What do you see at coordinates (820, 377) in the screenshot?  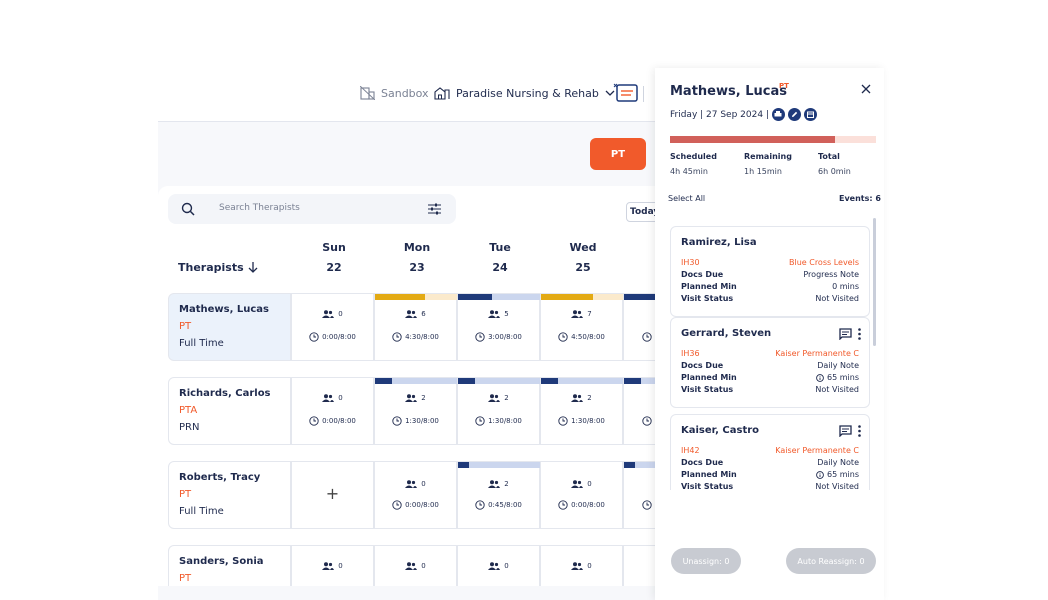 I see `info-icon` at bounding box center [820, 377].